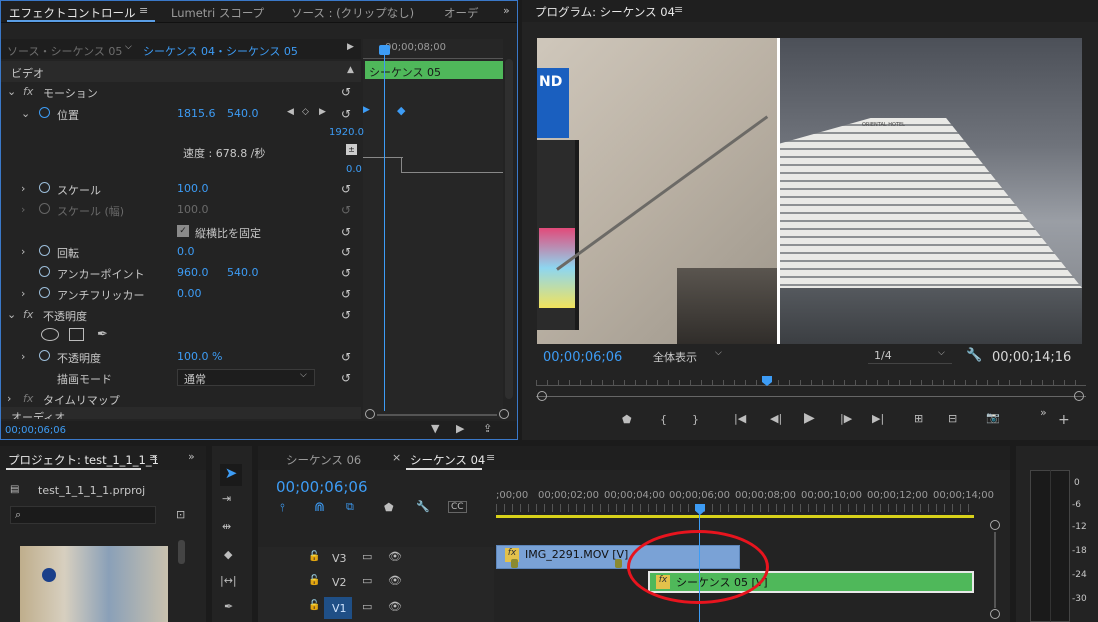  What do you see at coordinates (995, 525) in the screenshot?
I see `v-scroll-top` at bounding box center [995, 525].